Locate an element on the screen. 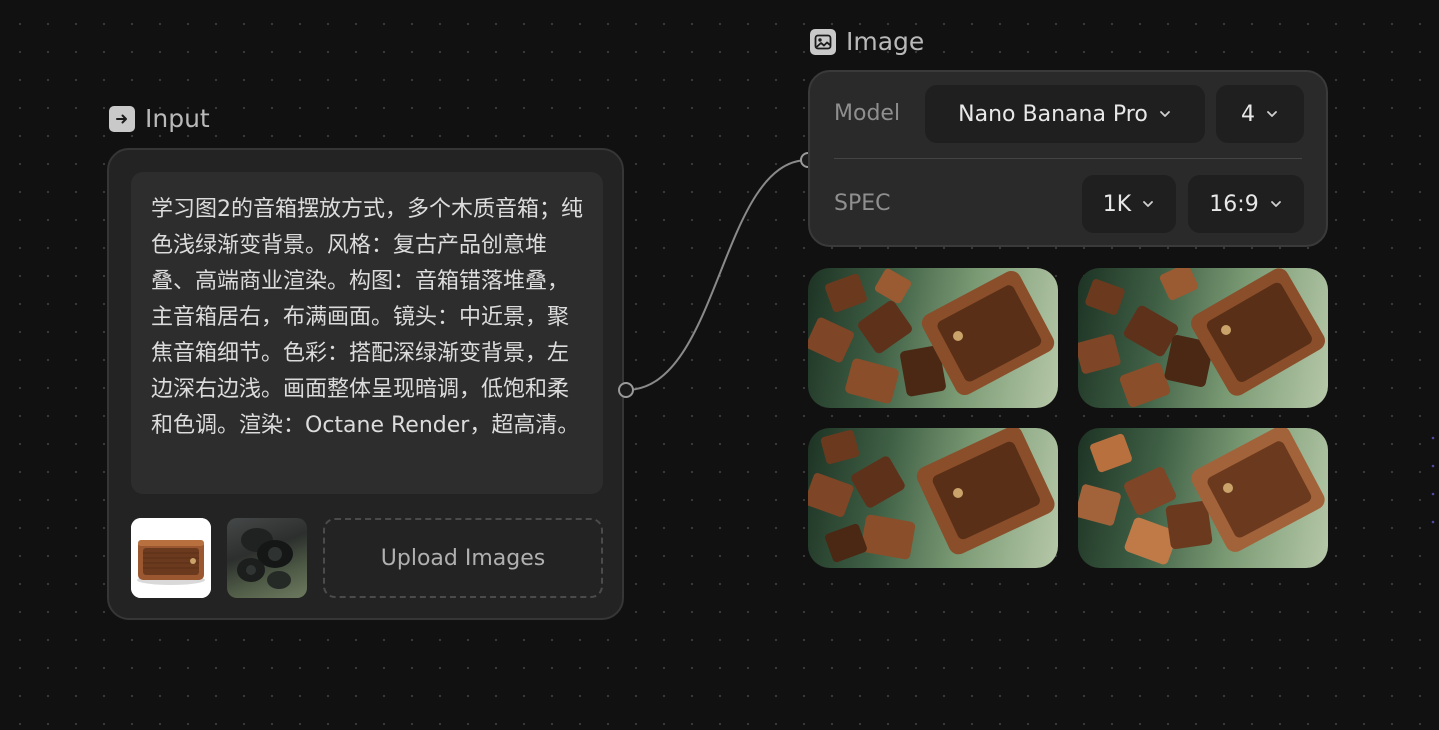 The height and width of the screenshot is (730, 1439). image-icon is located at coordinates (823, 41).